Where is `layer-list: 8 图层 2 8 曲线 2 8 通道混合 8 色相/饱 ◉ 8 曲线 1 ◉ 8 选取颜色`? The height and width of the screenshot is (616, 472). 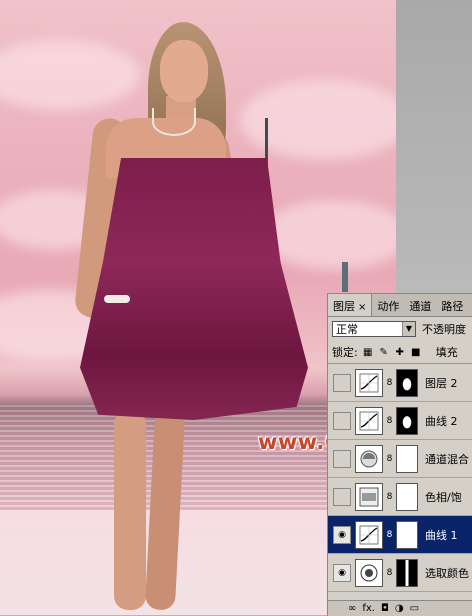 layer-list: 8 图层 2 8 曲线 2 8 通道混合 8 色相/饱 ◉ 8 曲线 1 ◉ 8 选取颜色 is located at coordinates (400, 478).